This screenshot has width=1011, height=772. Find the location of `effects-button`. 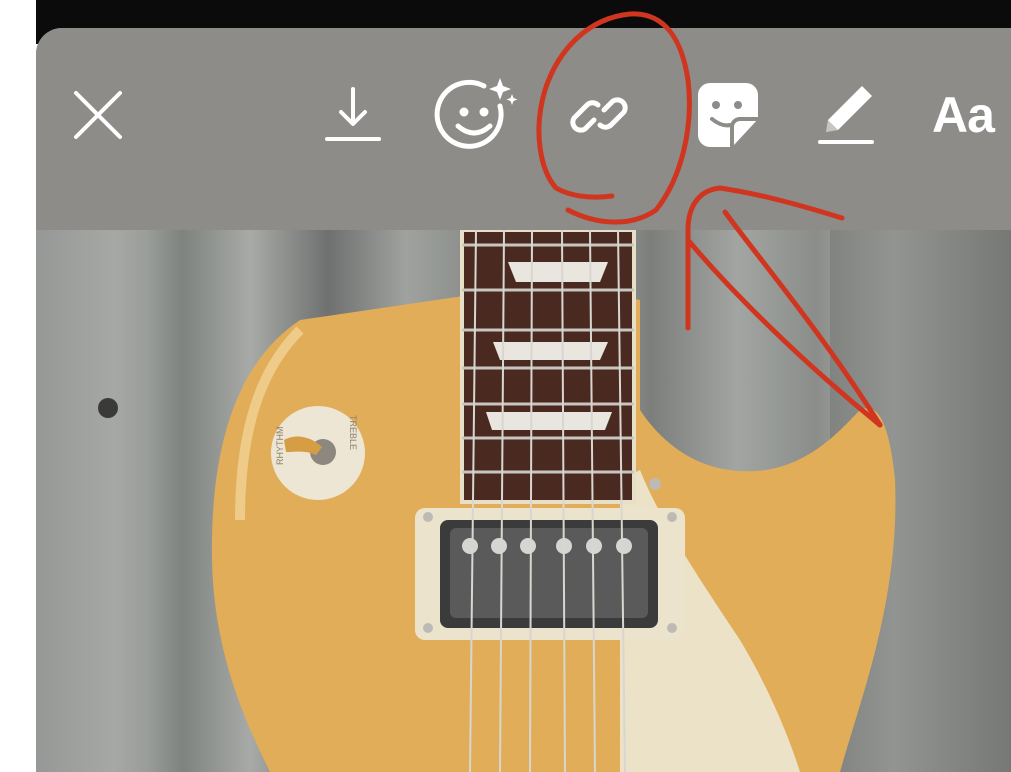

effects-button is located at coordinates (477, 115).